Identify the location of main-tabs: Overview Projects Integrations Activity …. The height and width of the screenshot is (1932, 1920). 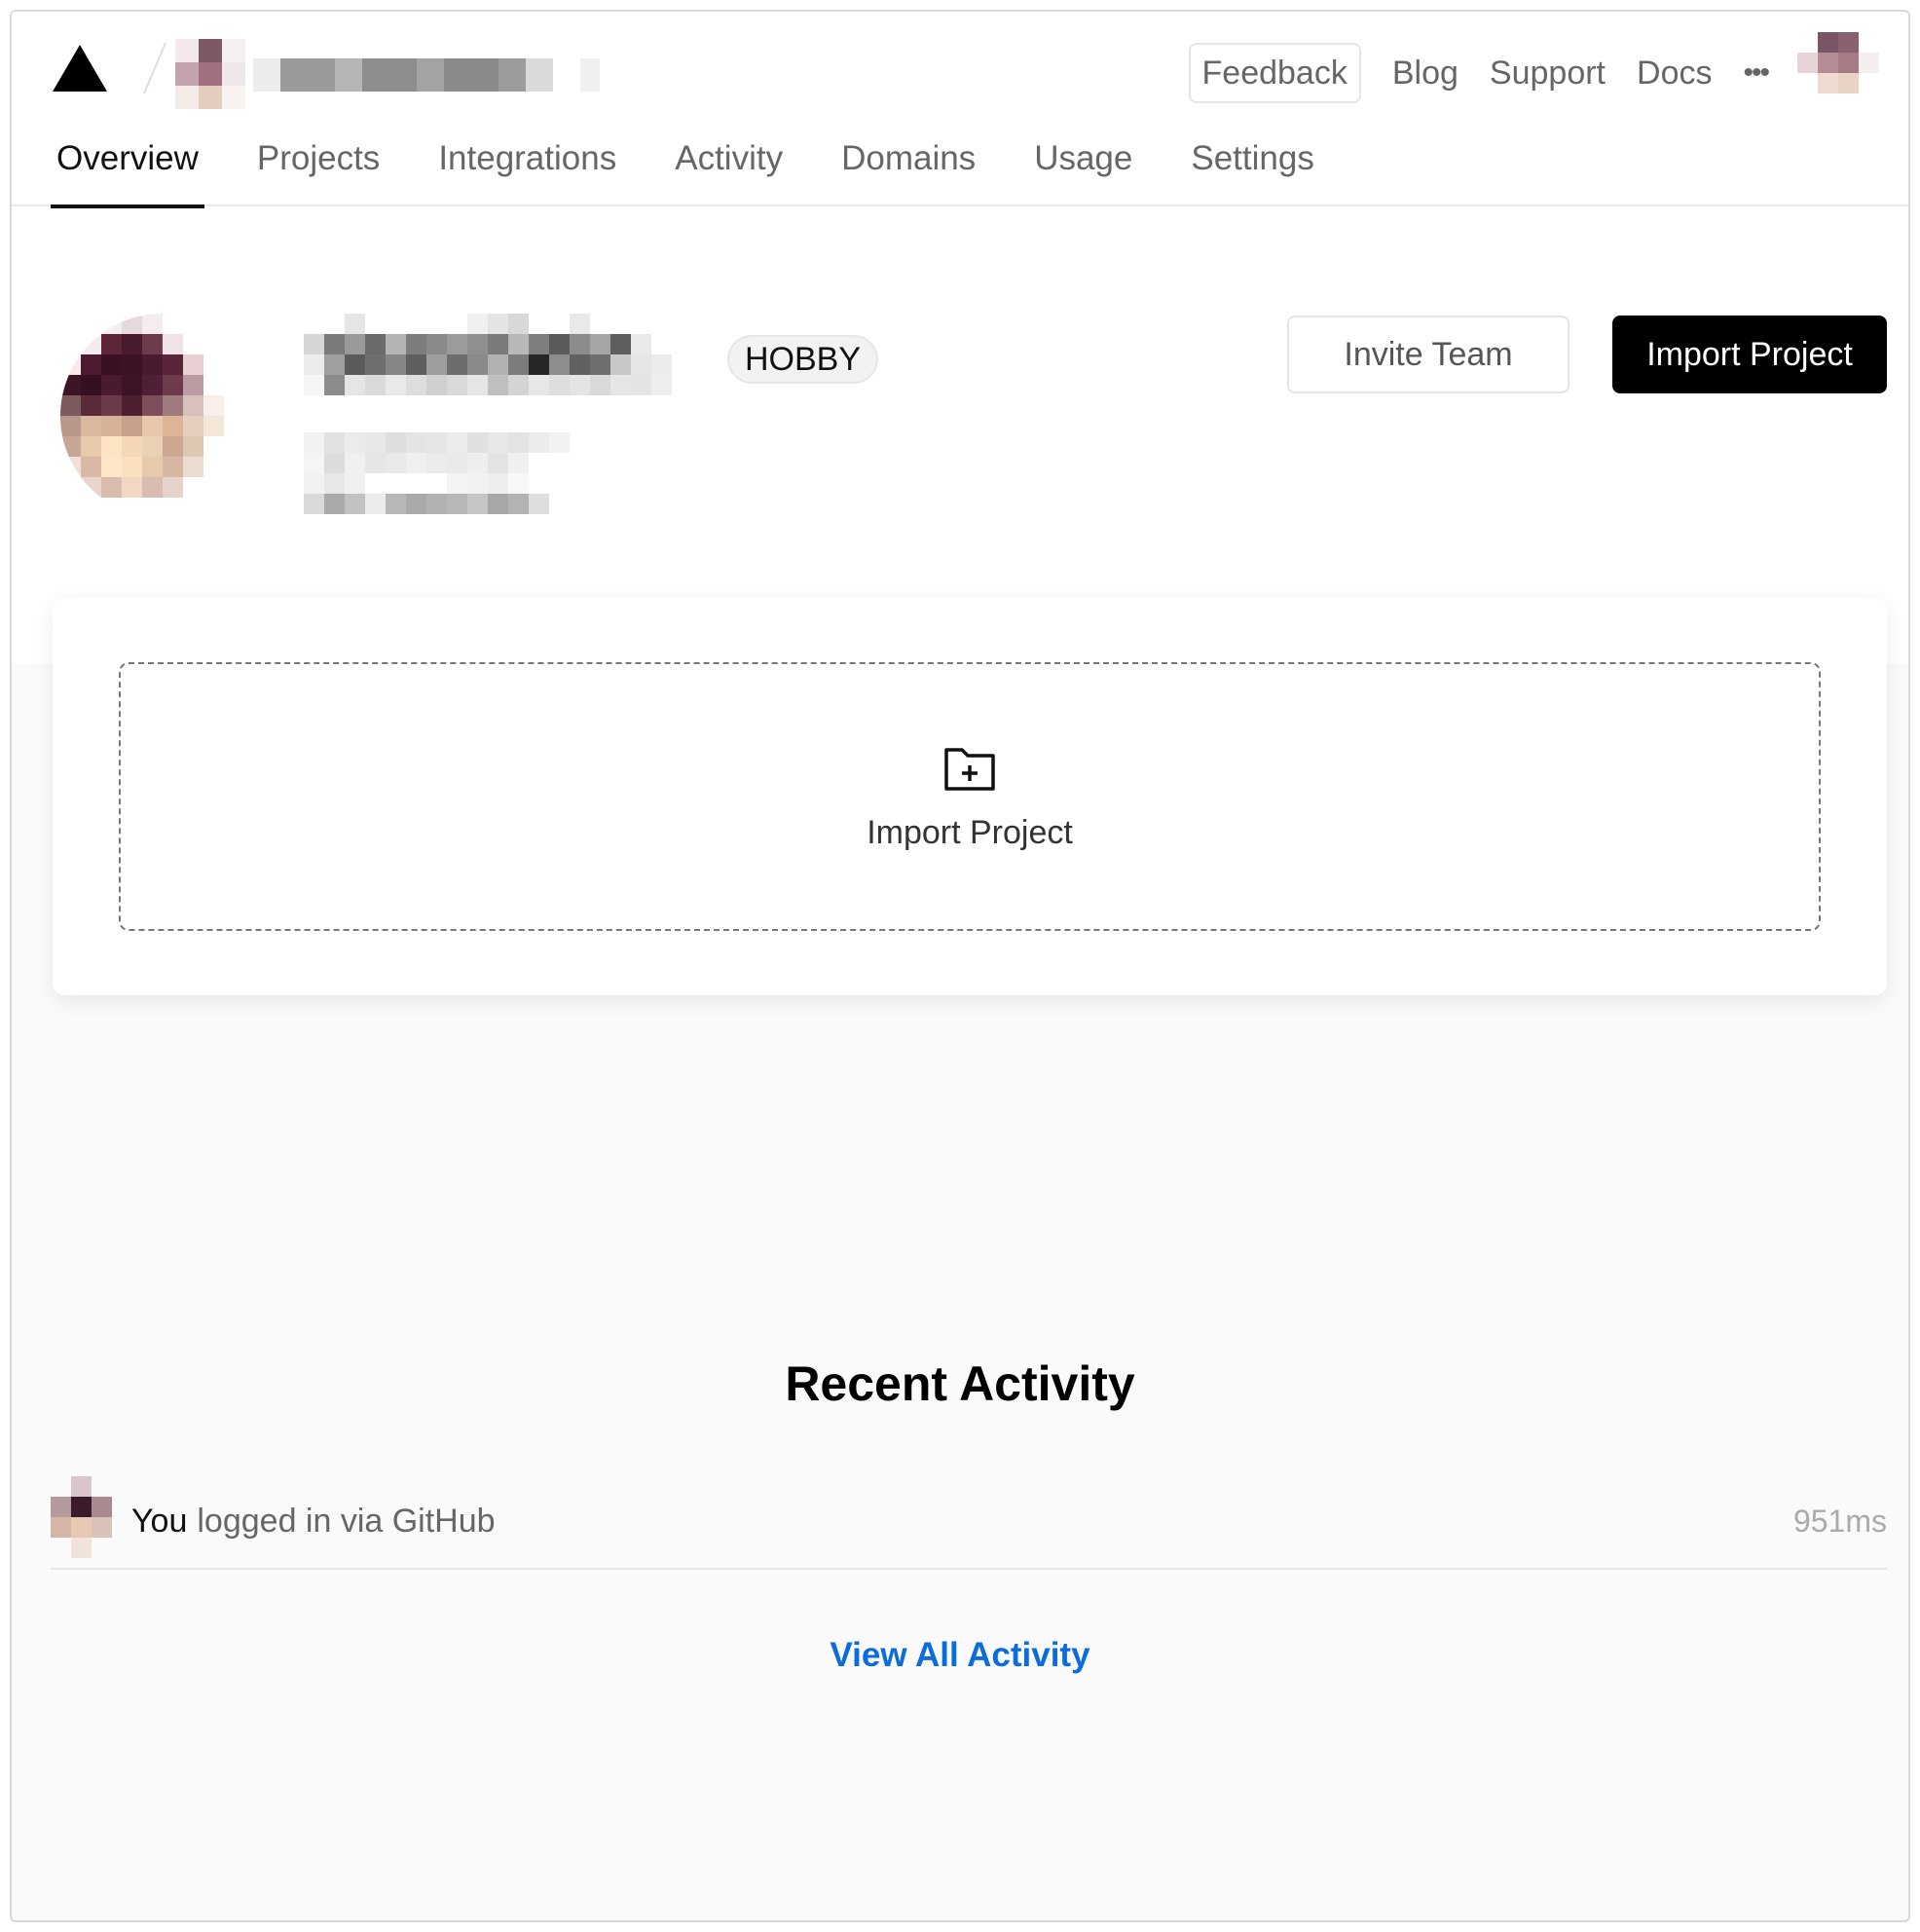
(709, 170).